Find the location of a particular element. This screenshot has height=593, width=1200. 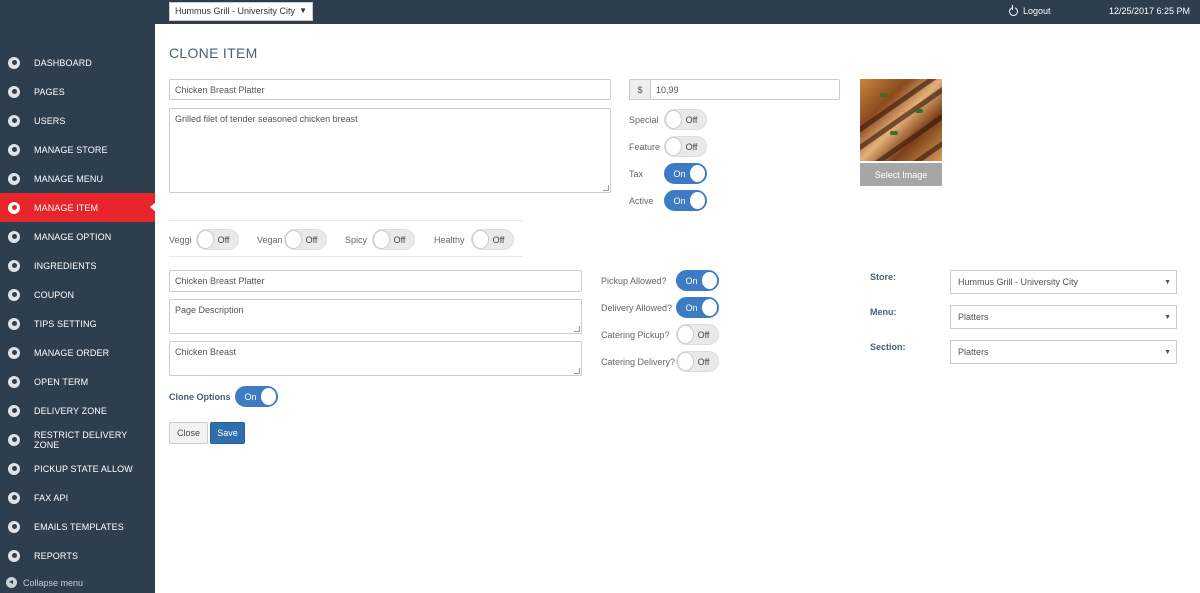

user-icon is located at coordinates (14, 120).